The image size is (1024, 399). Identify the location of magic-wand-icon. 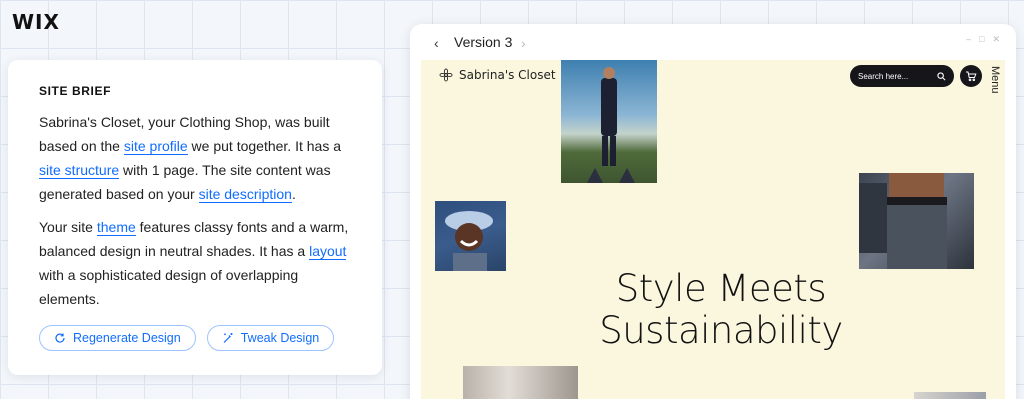
(228, 338).